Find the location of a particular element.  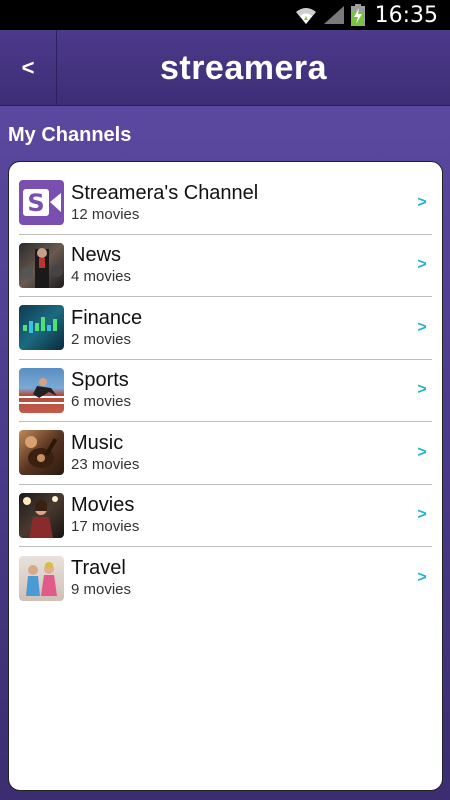

status-bar: 16:35 is located at coordinates (225, 15).